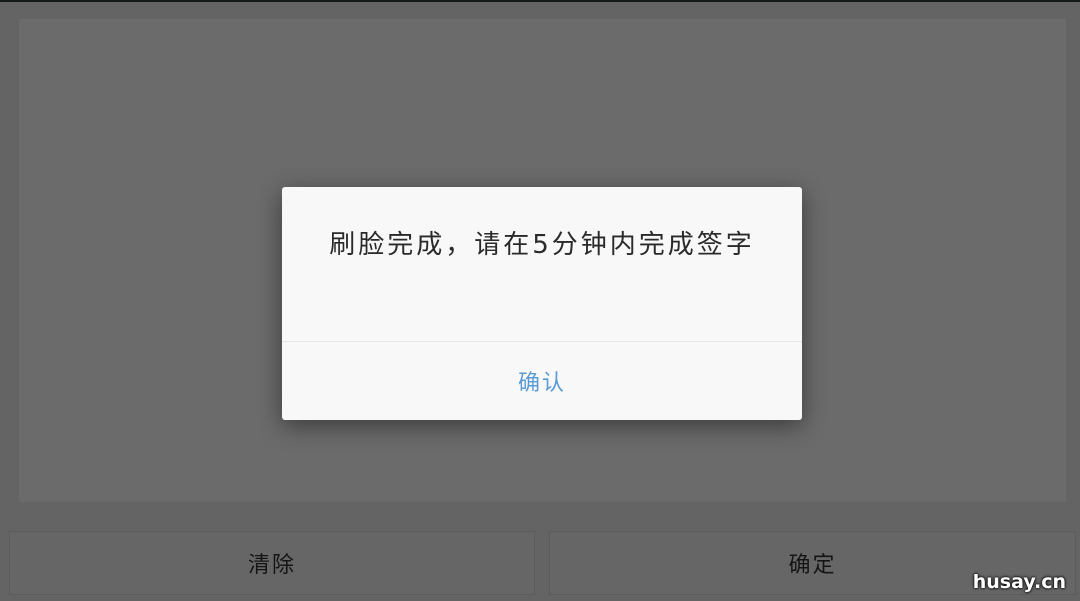 This screenshot has width=1080, height=601. I want to click on dialog-message: 刷脸完成，请在5分钟内完成签字, so click(542, 245).